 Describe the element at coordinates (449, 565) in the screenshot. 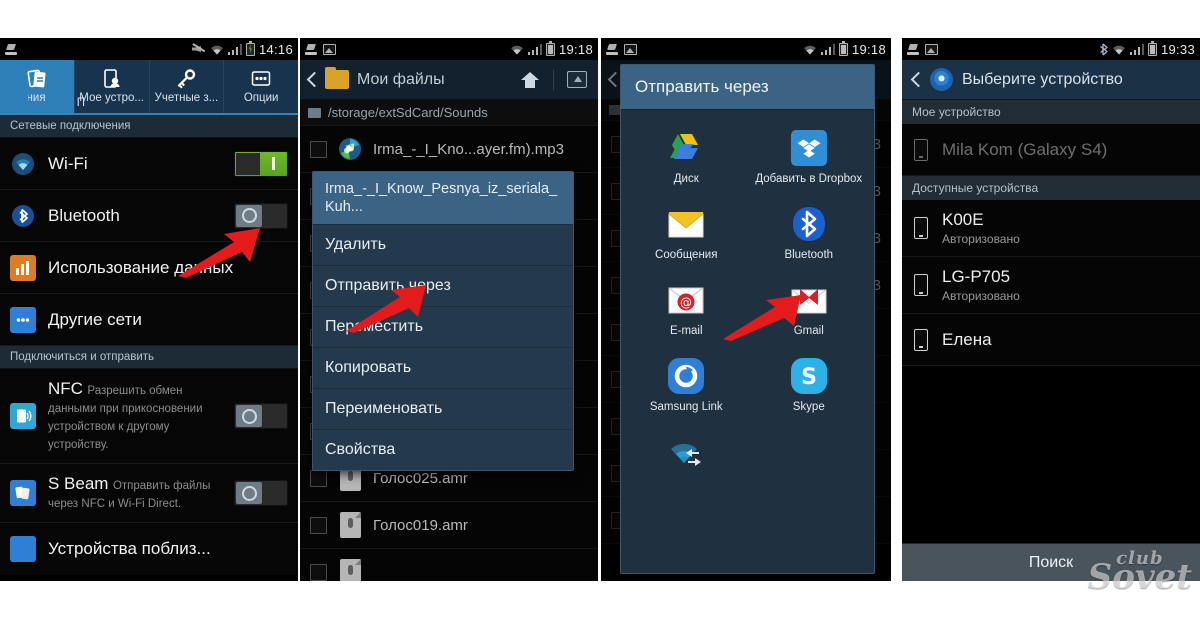

I see `file-row` at that location.